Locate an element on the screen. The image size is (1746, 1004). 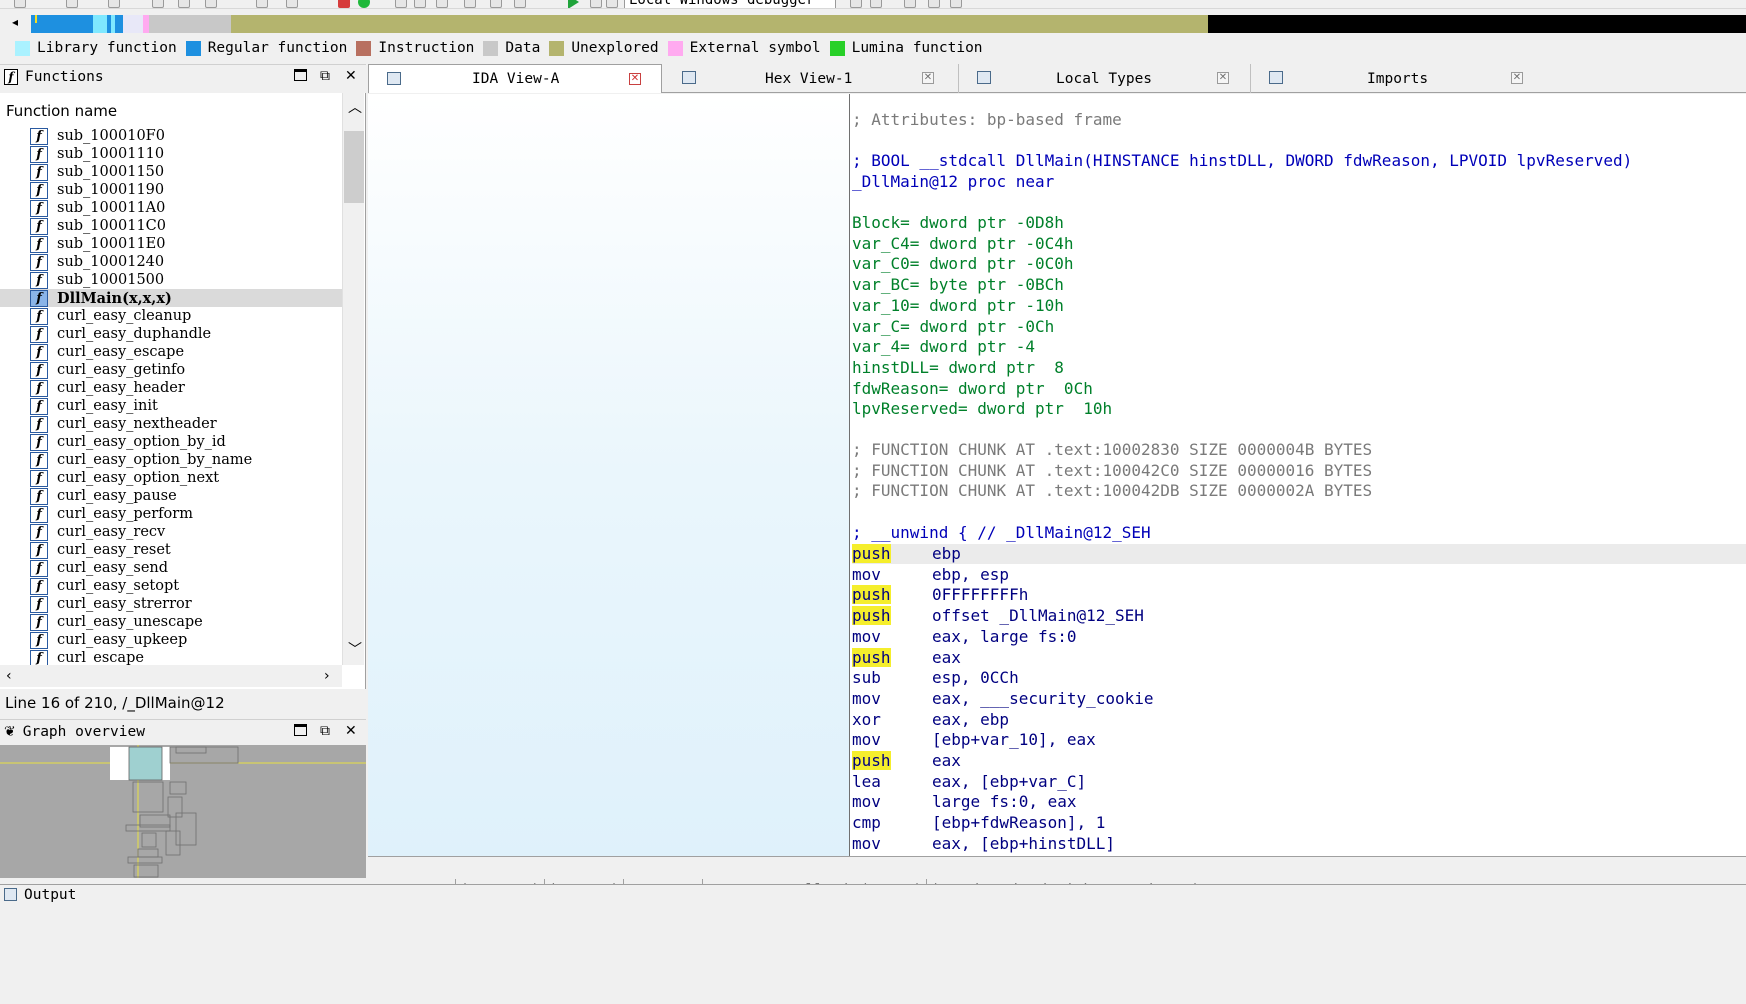
output-panel-header: Output is located at coordinates (873, 894).